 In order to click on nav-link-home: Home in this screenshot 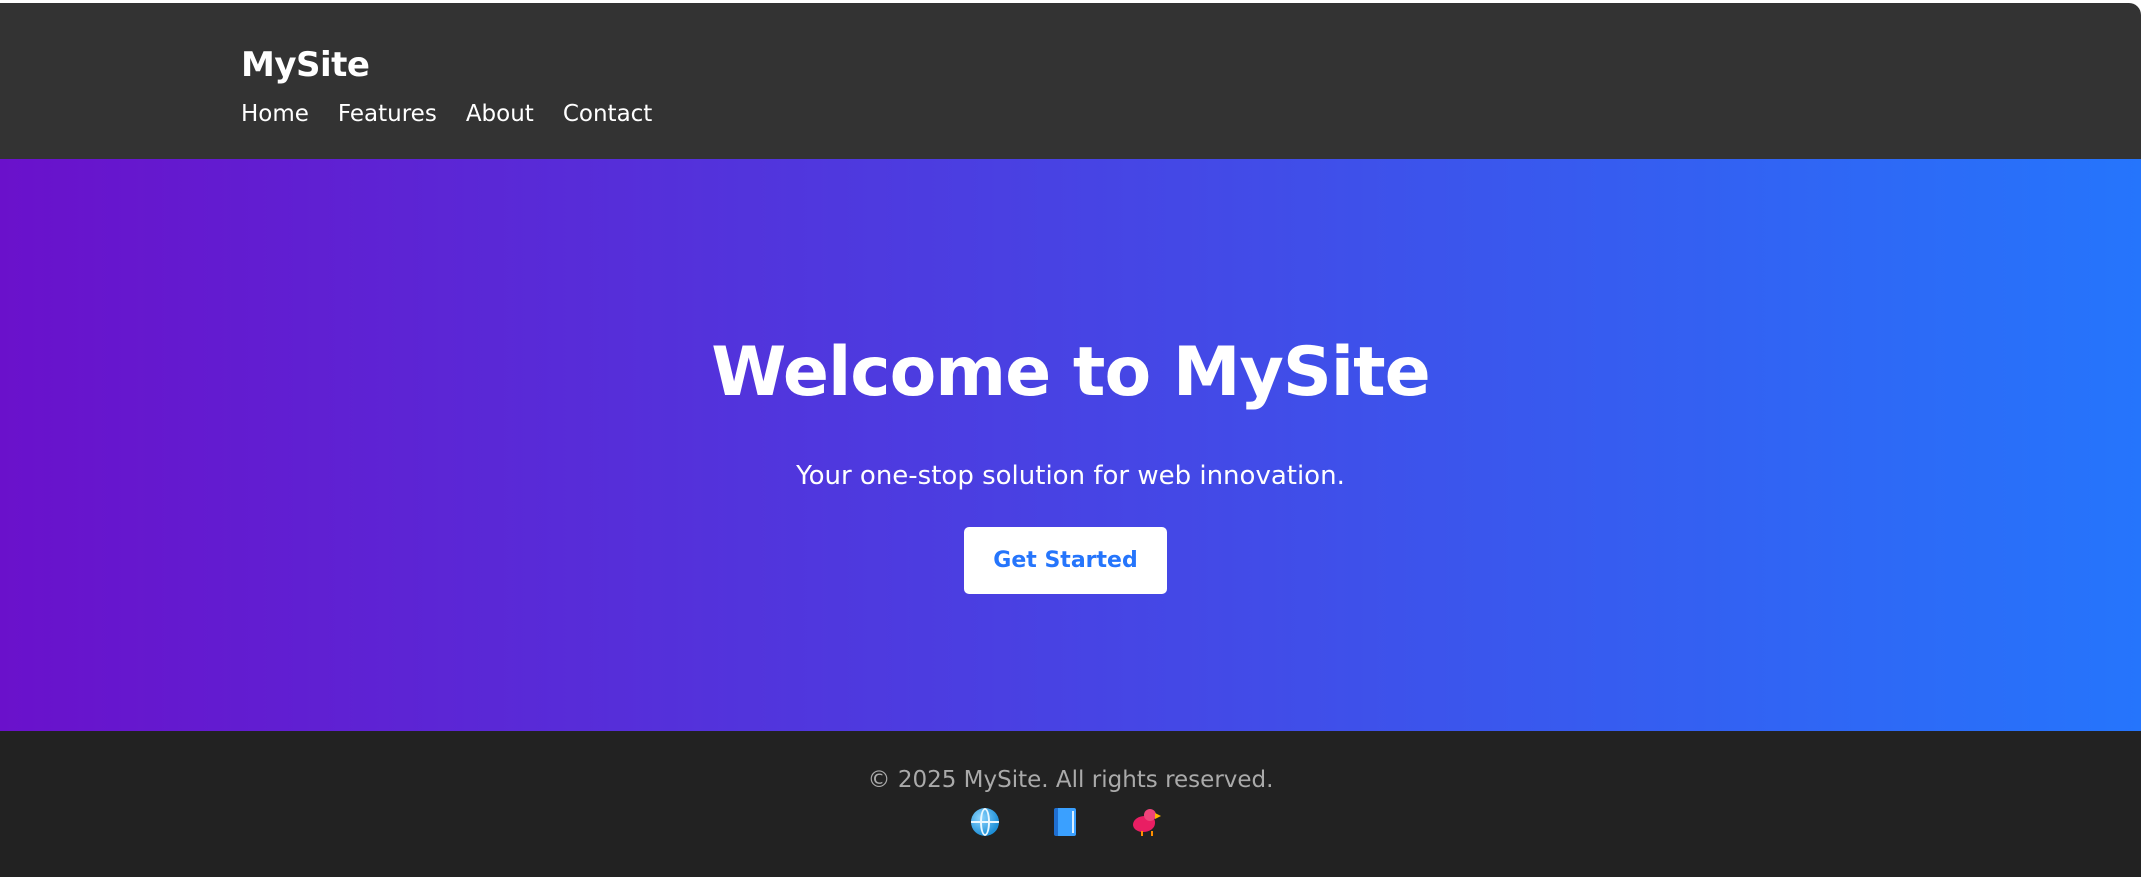, I will do `click(275, 114)`.